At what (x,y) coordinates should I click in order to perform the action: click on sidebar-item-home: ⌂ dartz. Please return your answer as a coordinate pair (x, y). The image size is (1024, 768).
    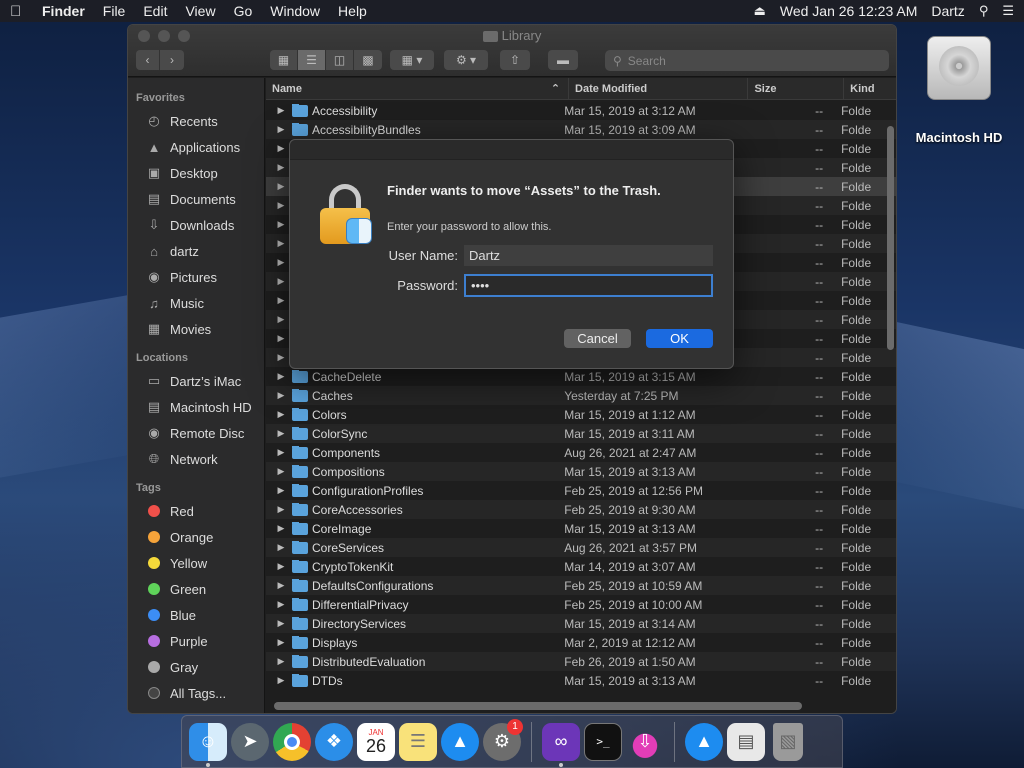
    Looking at the image, I should click on (196, 251).